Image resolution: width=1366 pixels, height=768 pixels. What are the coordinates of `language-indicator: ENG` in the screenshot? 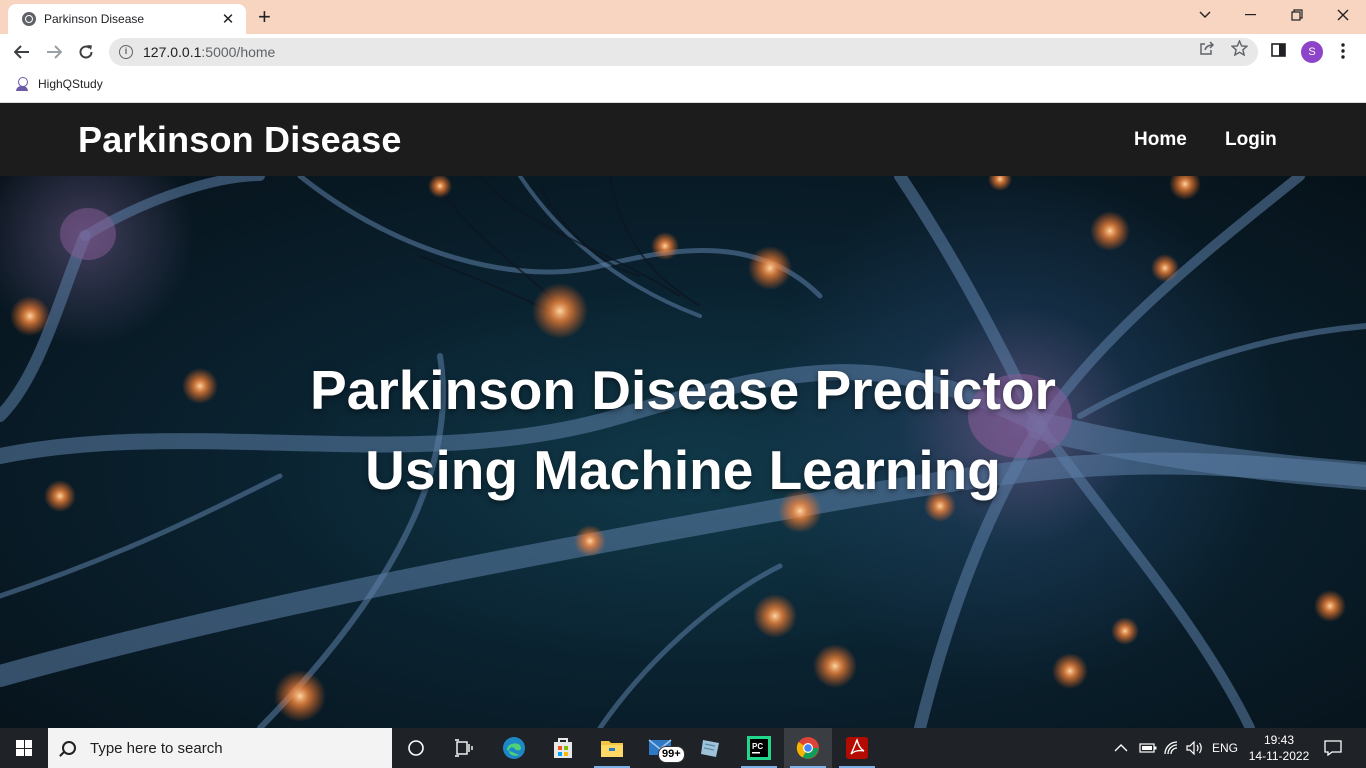 It's located at (1225, 748).